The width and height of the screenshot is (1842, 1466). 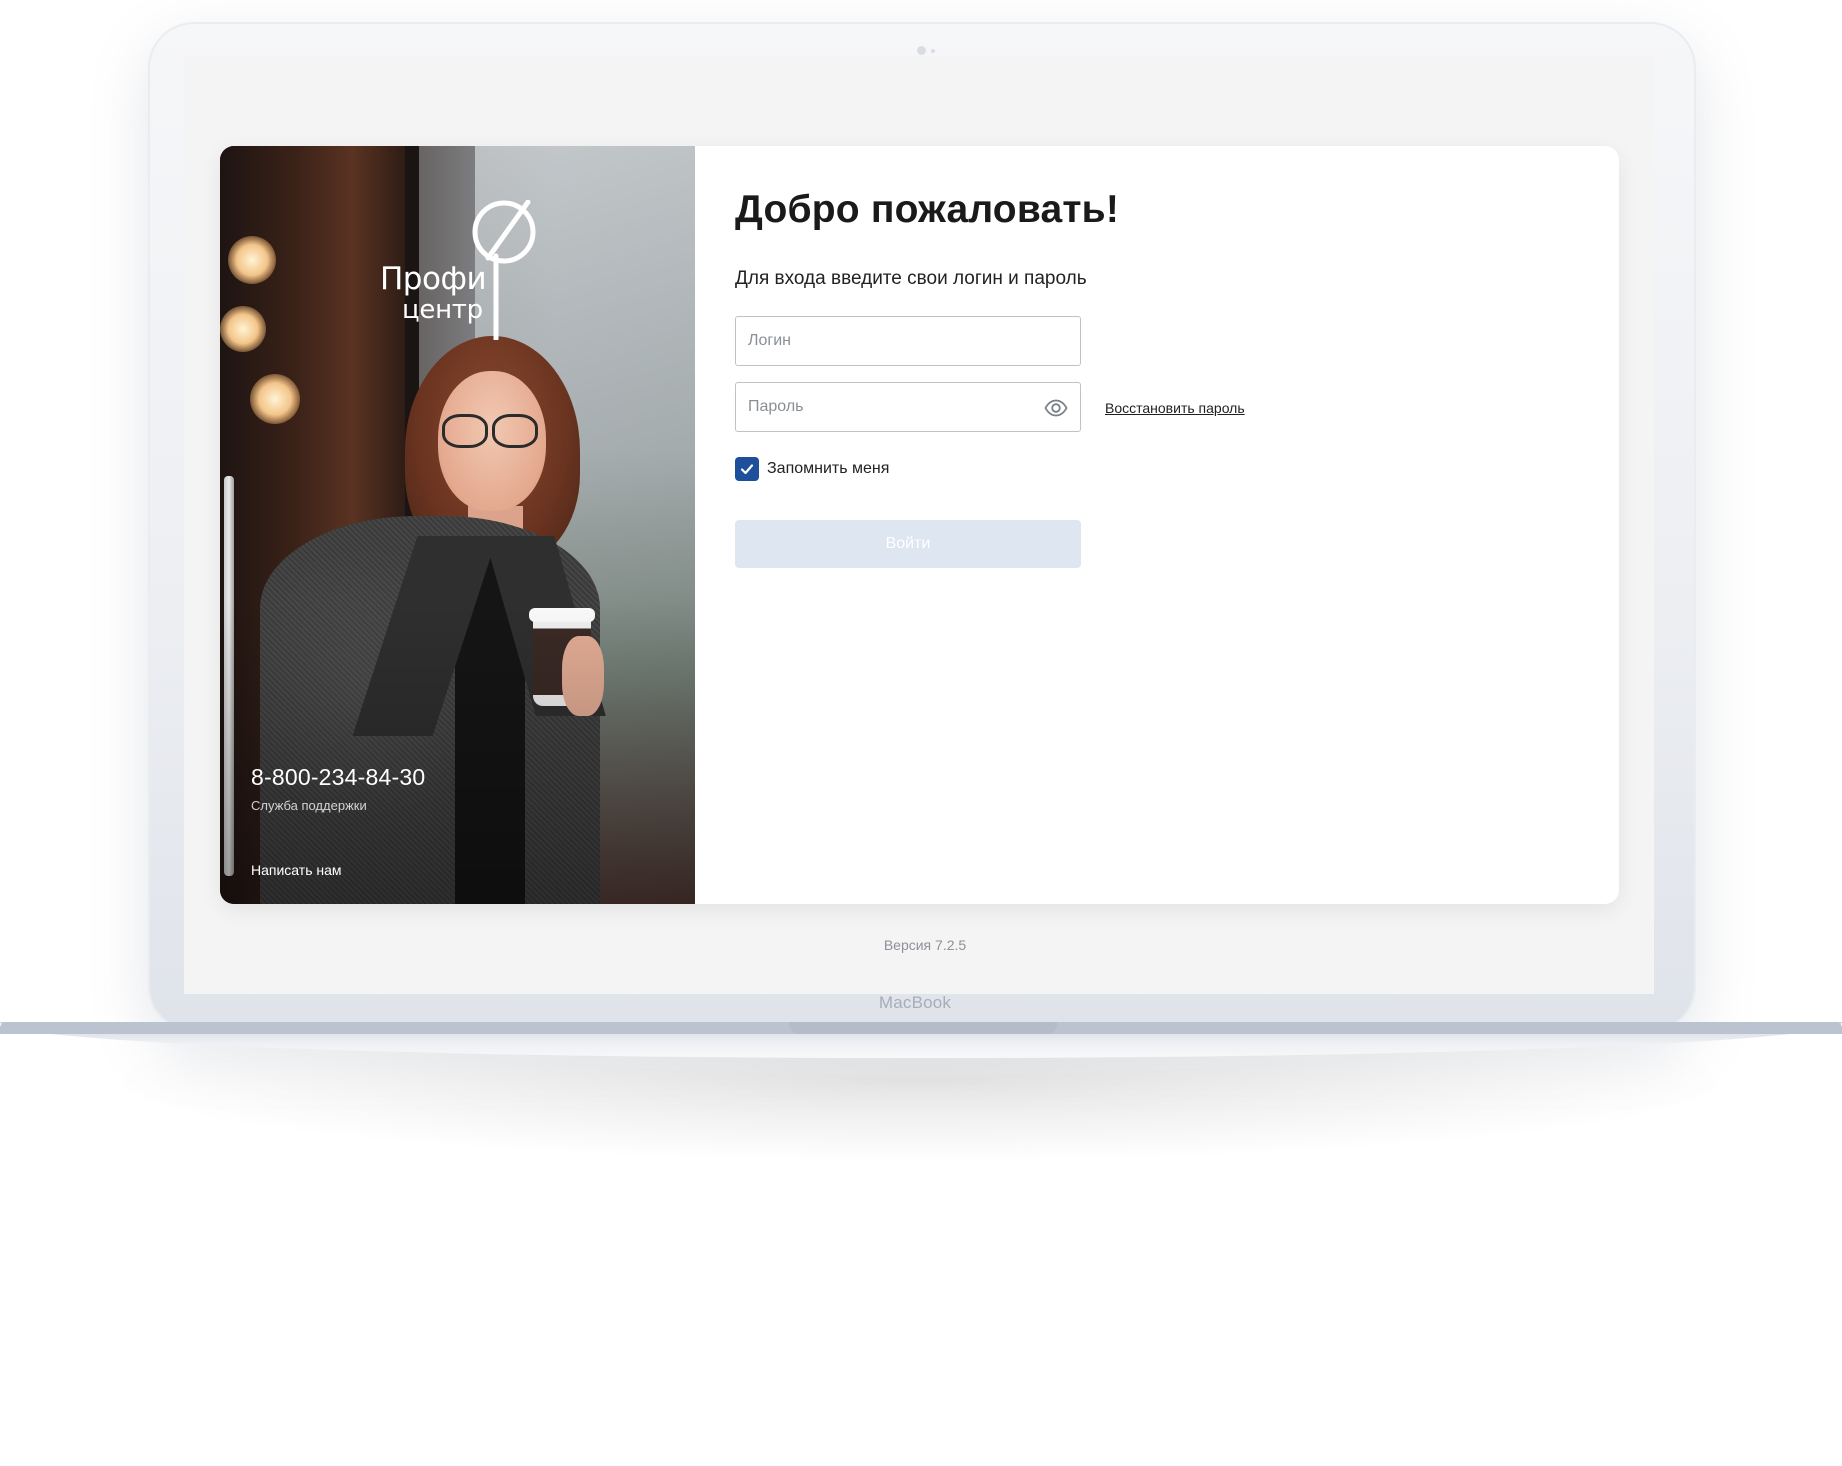 What do you see at coordinates (1056, 408) in the screenshot?
I see `eye-icon` at bounding box center [1056, 408].